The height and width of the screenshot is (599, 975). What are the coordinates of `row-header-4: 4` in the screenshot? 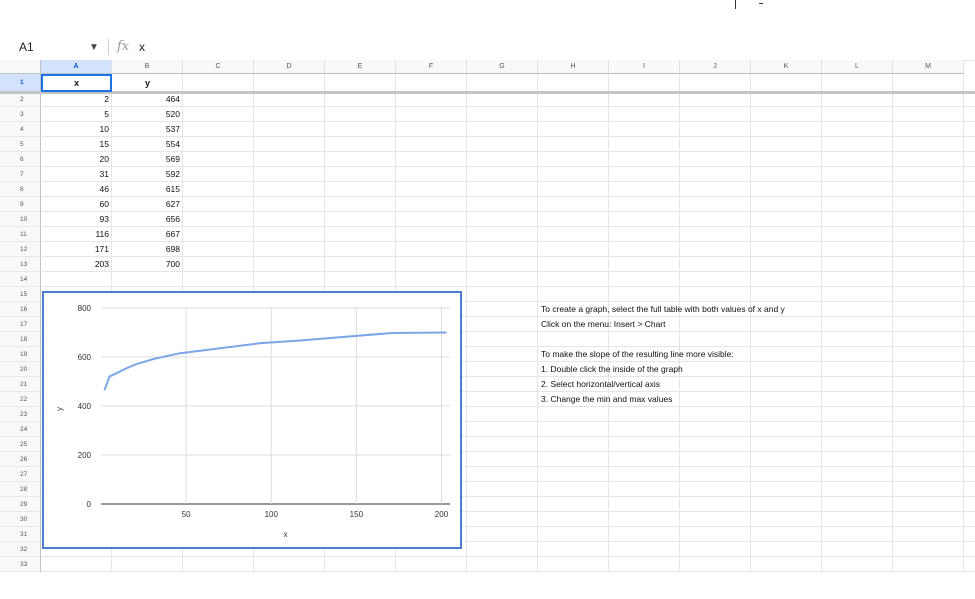 It's located at (20, 129).